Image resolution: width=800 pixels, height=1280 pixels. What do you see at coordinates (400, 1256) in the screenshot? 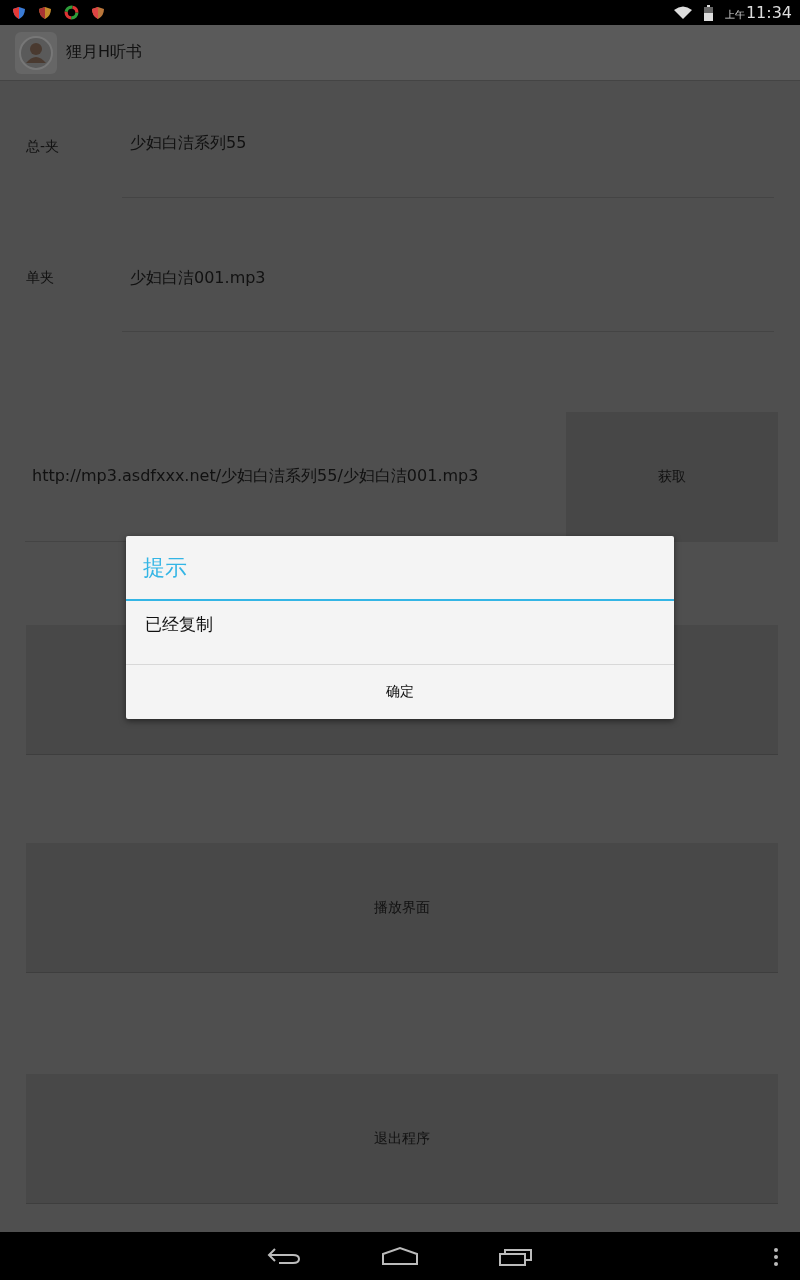
I see `home-icon` at bounding box center [400, 1256].